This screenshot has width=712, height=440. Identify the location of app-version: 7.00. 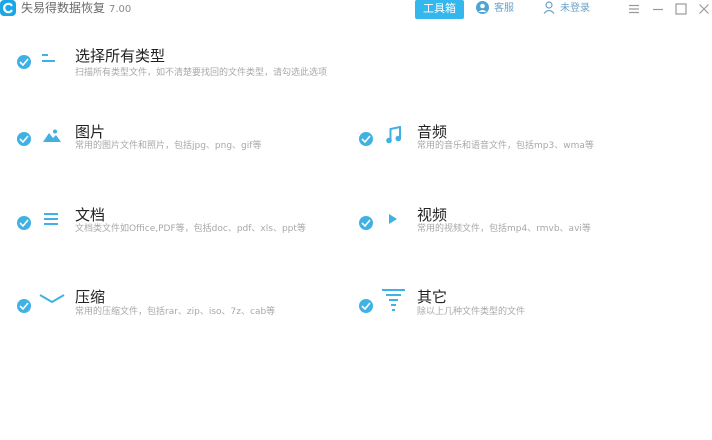
(120, 9).